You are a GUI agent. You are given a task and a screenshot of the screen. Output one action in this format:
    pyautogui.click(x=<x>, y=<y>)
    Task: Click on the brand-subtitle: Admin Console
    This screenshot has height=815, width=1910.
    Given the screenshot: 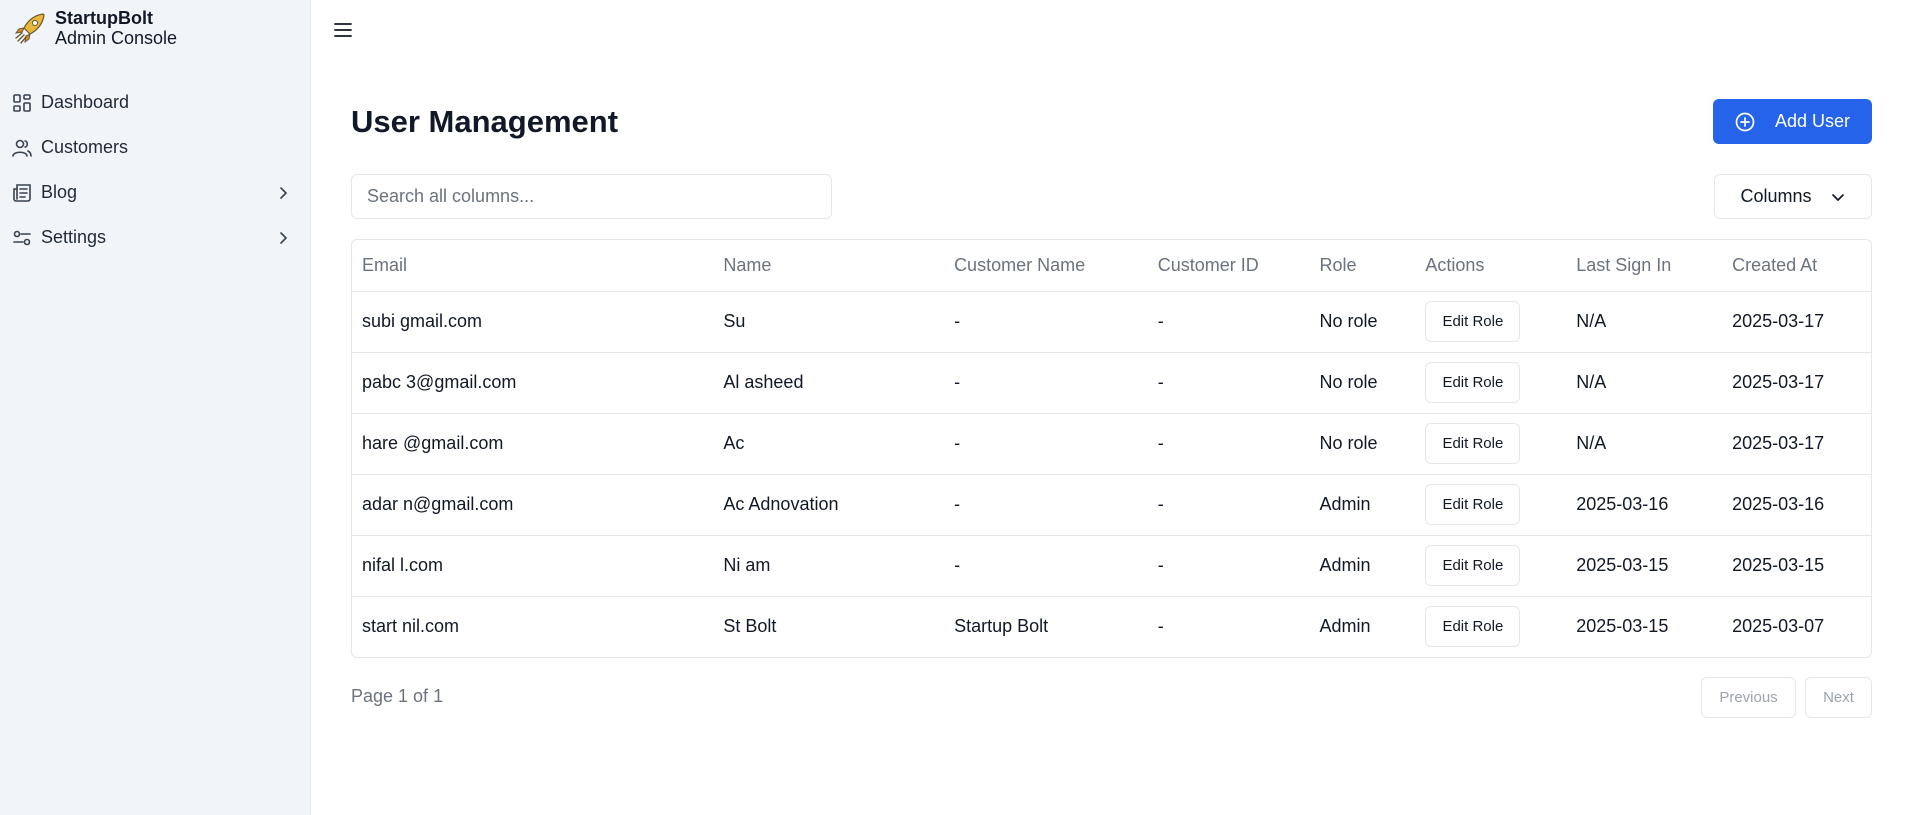 What is the action you would take?
    pyautogui.click(x=116, y=38)
    